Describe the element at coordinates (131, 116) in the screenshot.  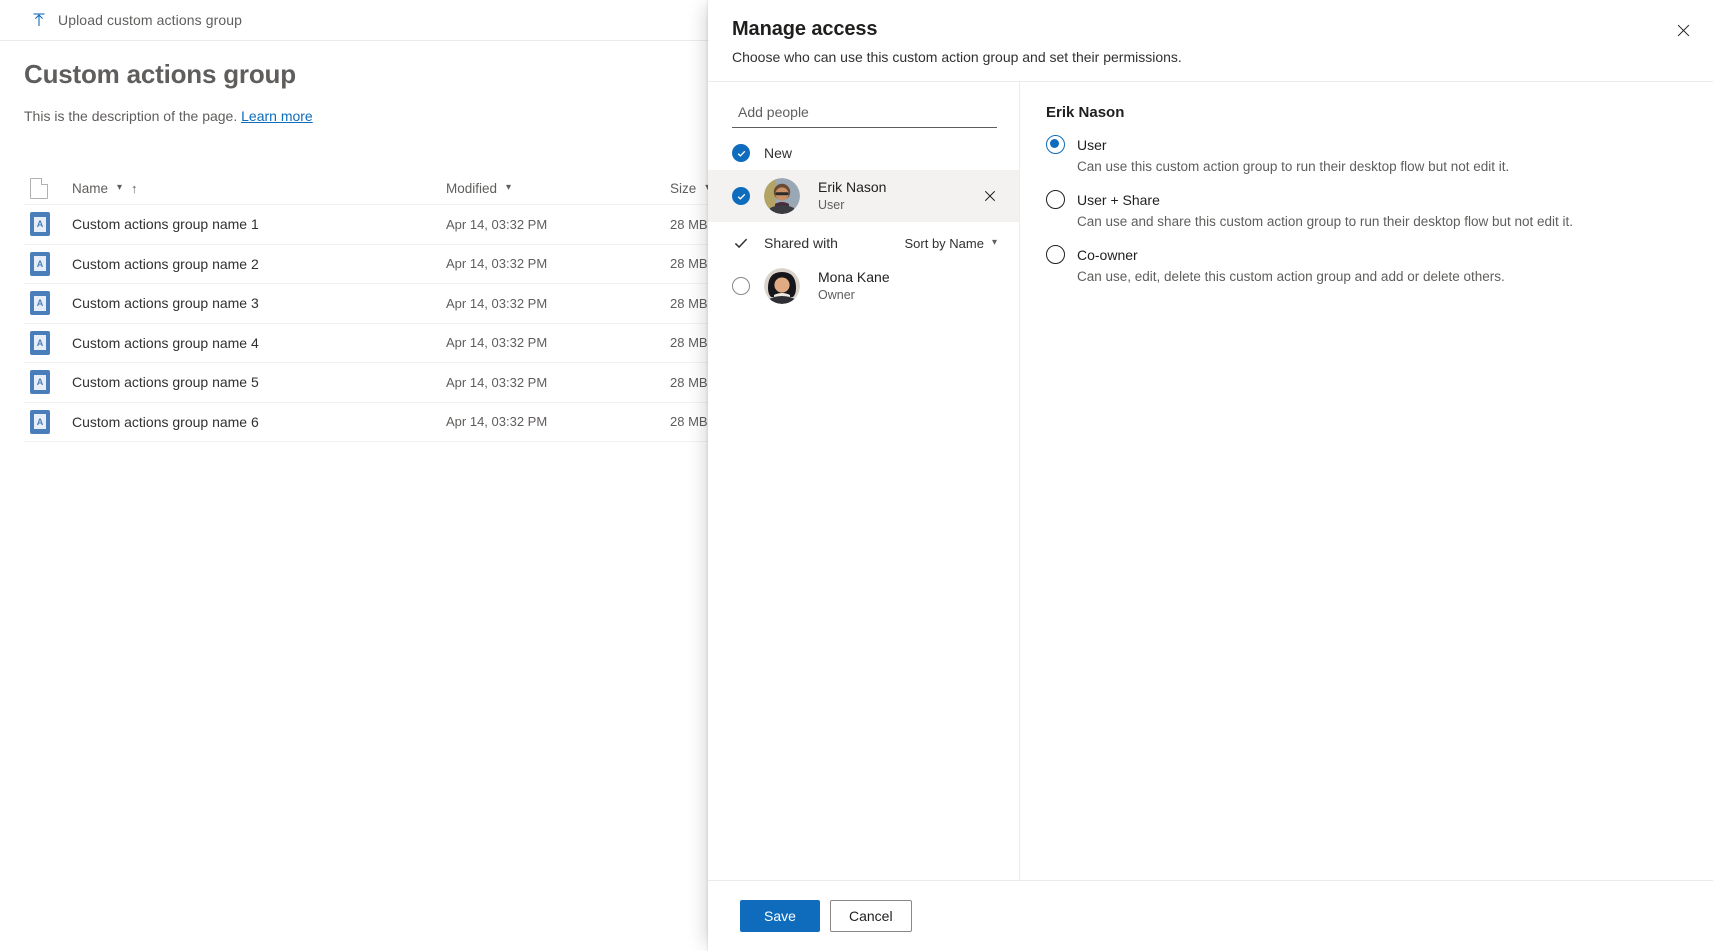
I see `page-description-text: This is the description of the page.` at that location.